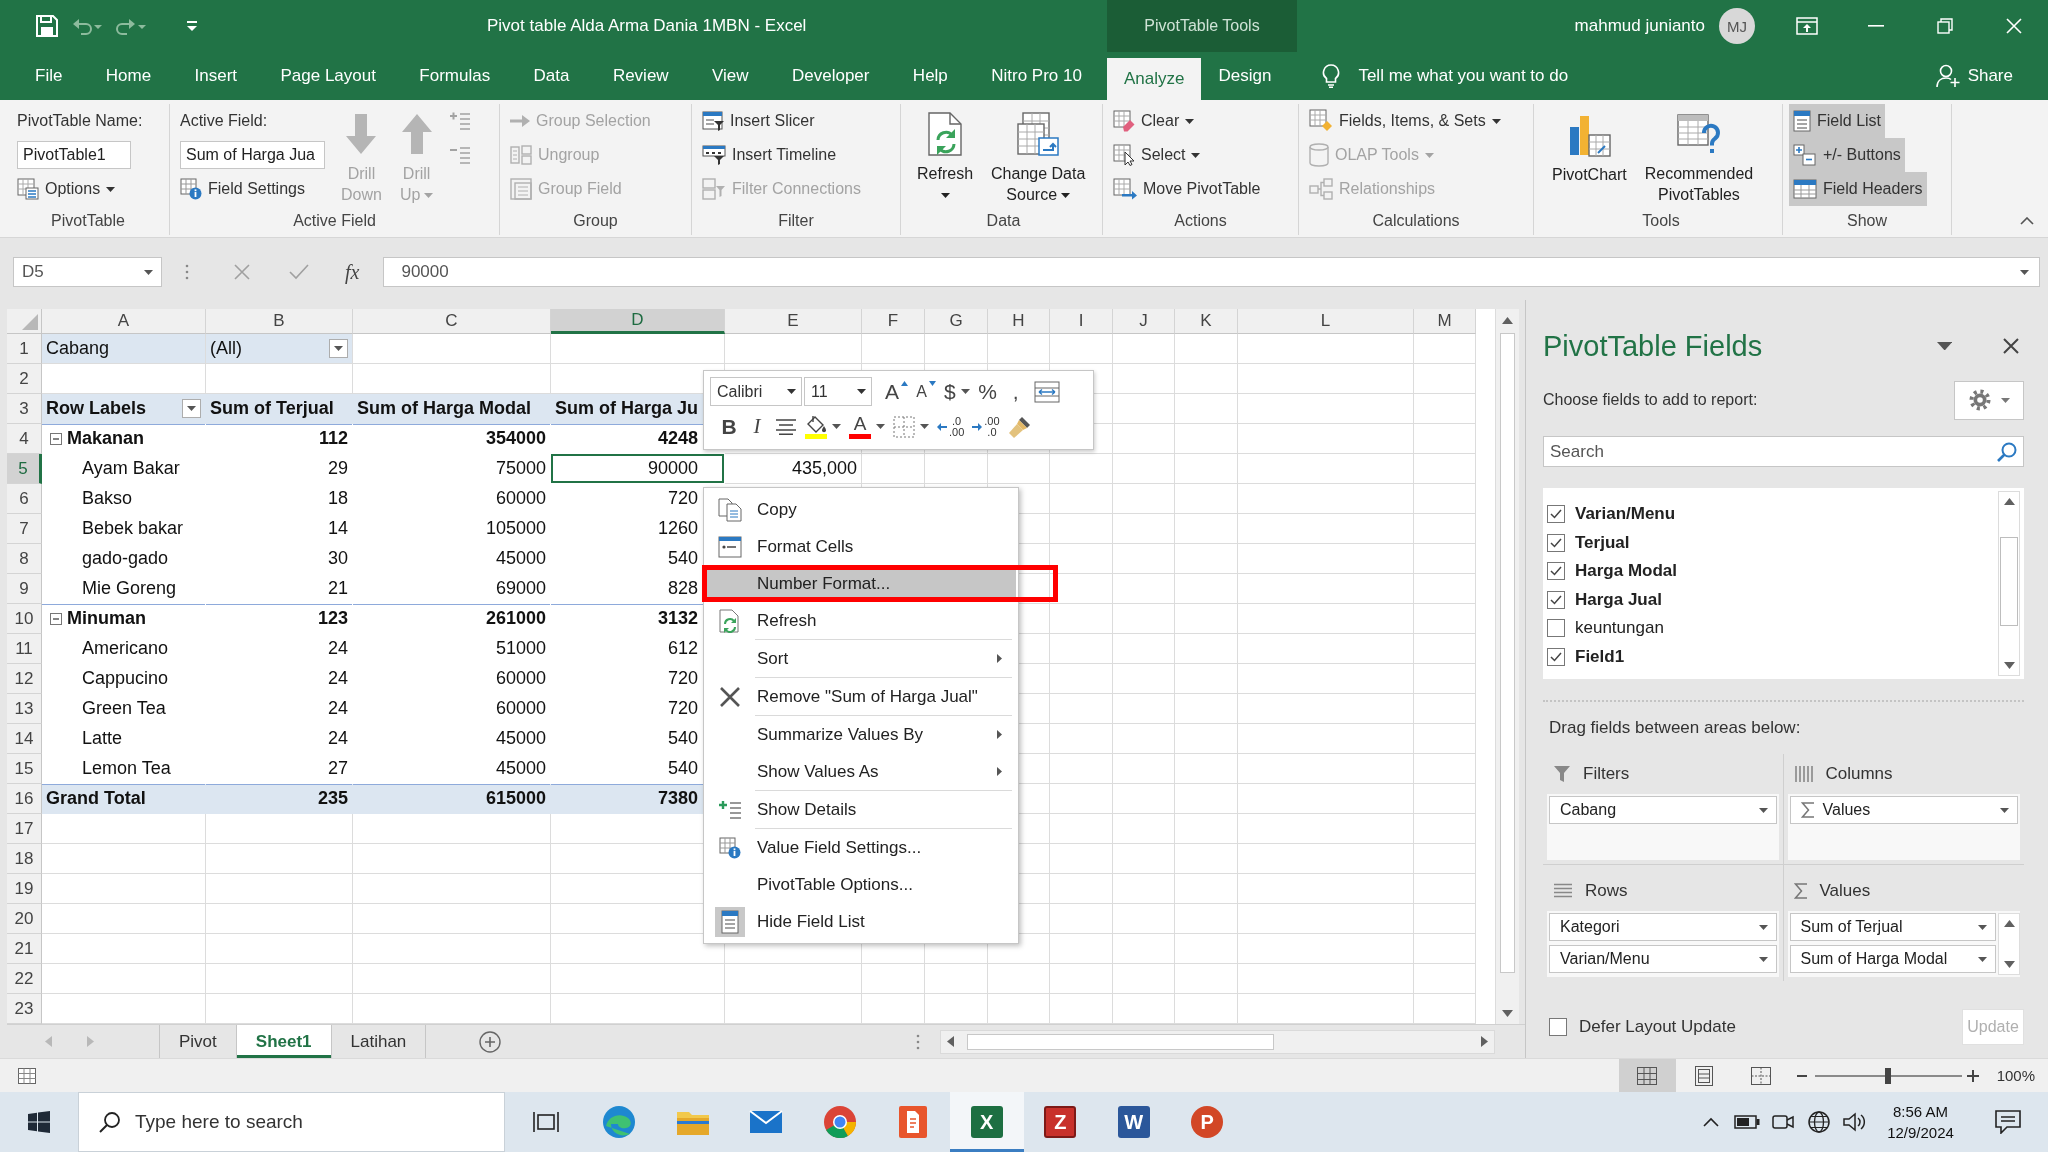 The height and width of the screenshot is (1152, 2048). What do you see at coordinates (315, 1122) in the screenshot?
I see `search-field: Type here to search` at bounding box center [315, 1122].